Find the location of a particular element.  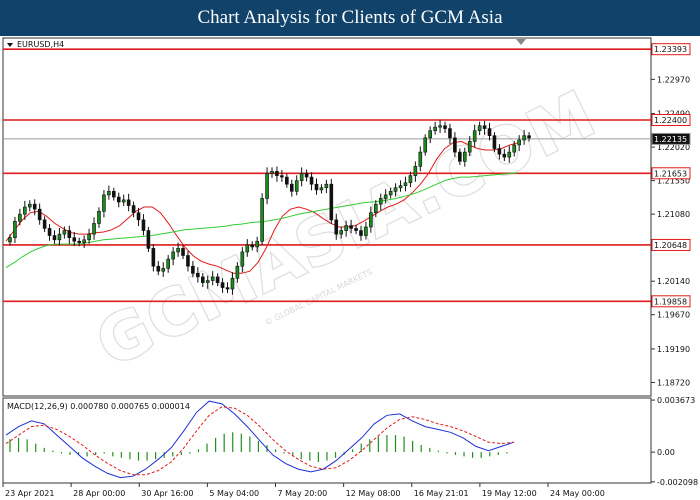

time-tick-label: 24 May 00:00 is located at coordinates (577, 493).